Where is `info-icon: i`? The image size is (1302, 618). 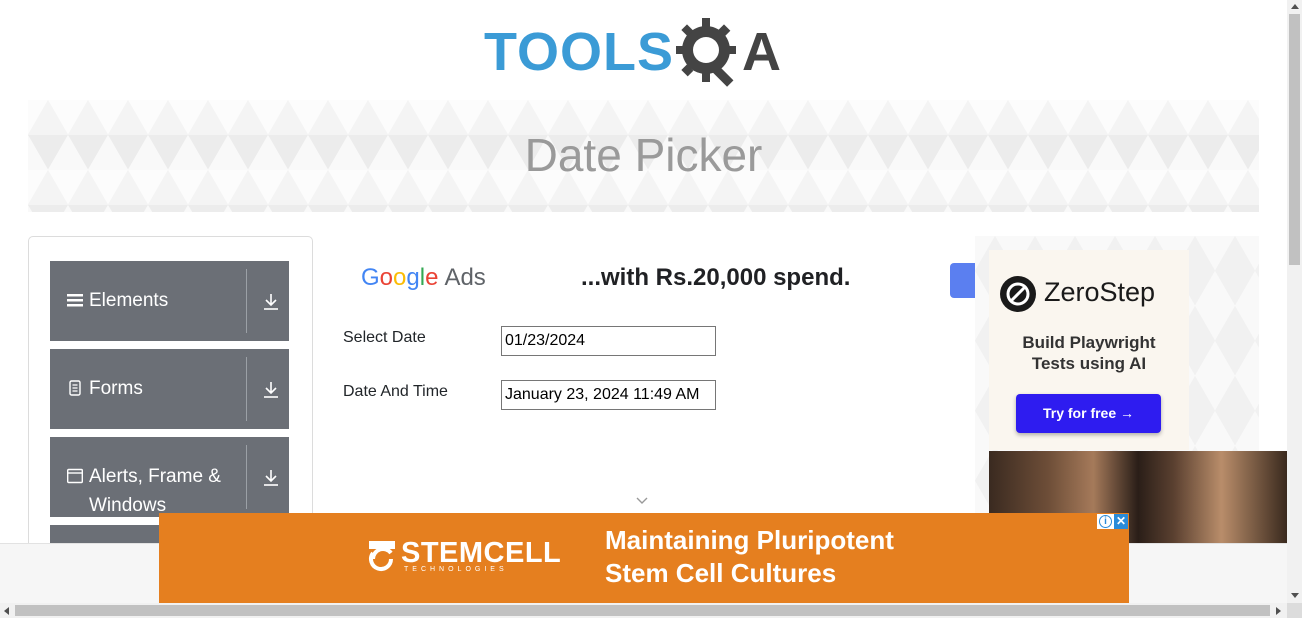
info-icon: i is located at coordinates (1105, 521).